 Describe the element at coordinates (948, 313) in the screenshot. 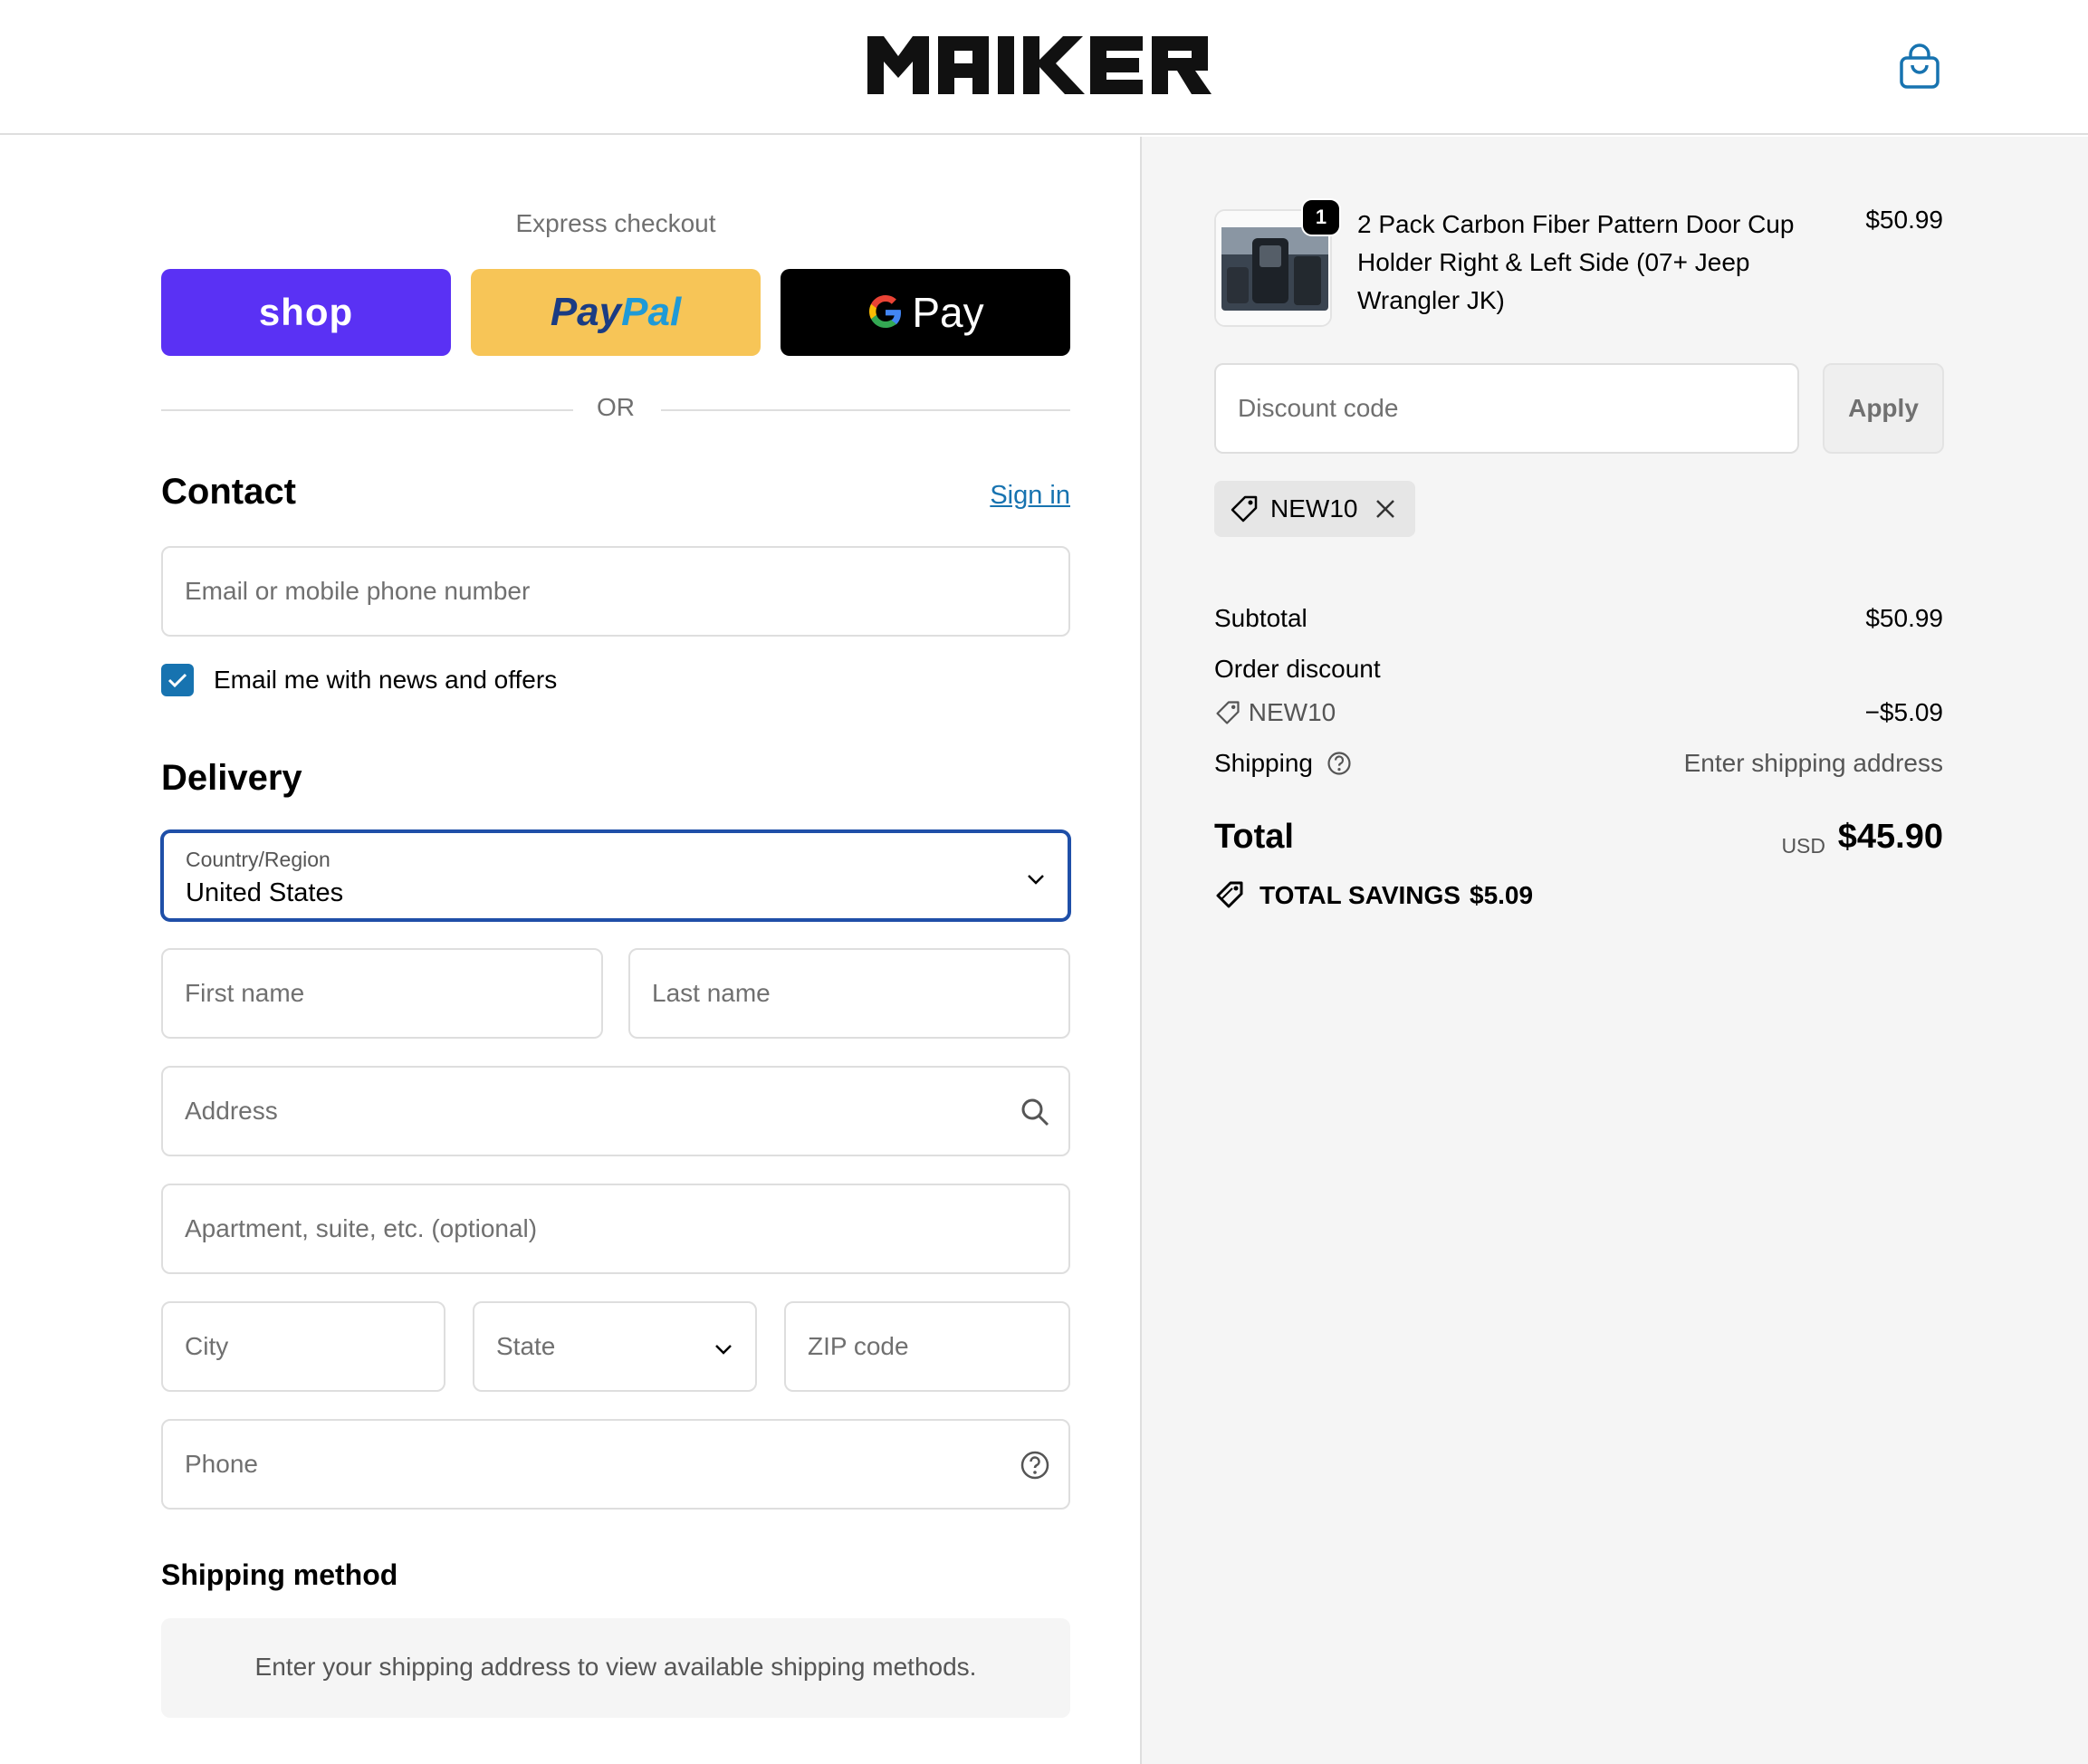

I see `google-pay-label: Pay` at that location.